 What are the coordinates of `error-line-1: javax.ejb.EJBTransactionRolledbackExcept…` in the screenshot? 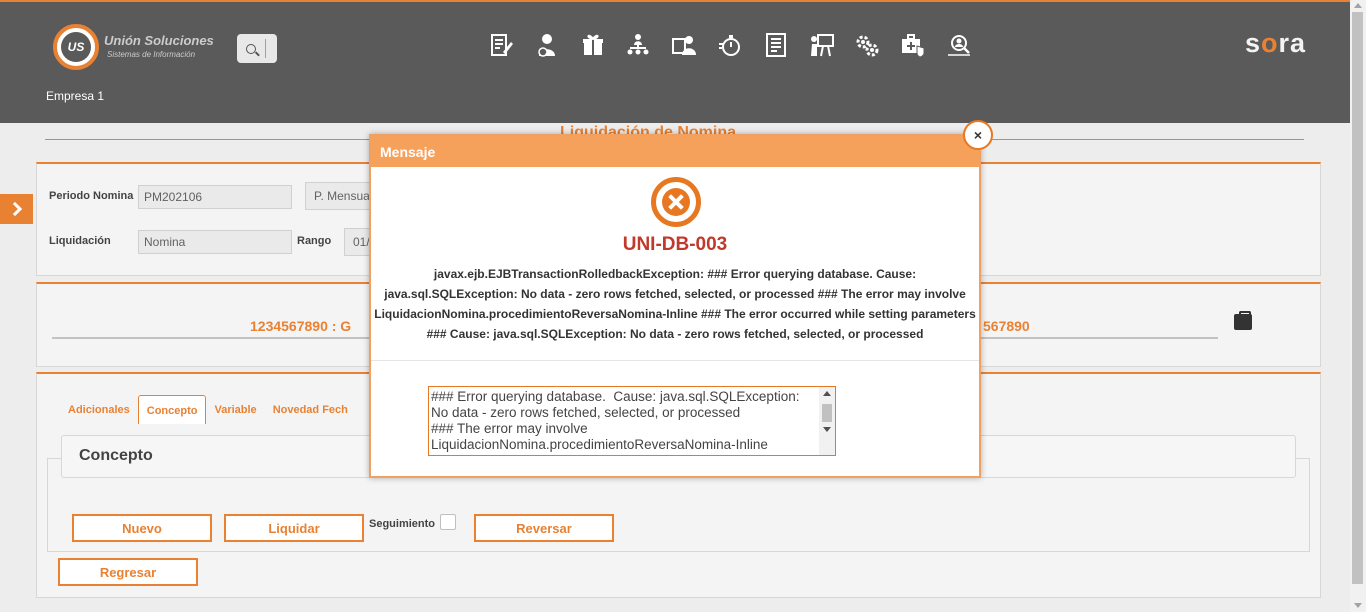 It's located at (675, 274).